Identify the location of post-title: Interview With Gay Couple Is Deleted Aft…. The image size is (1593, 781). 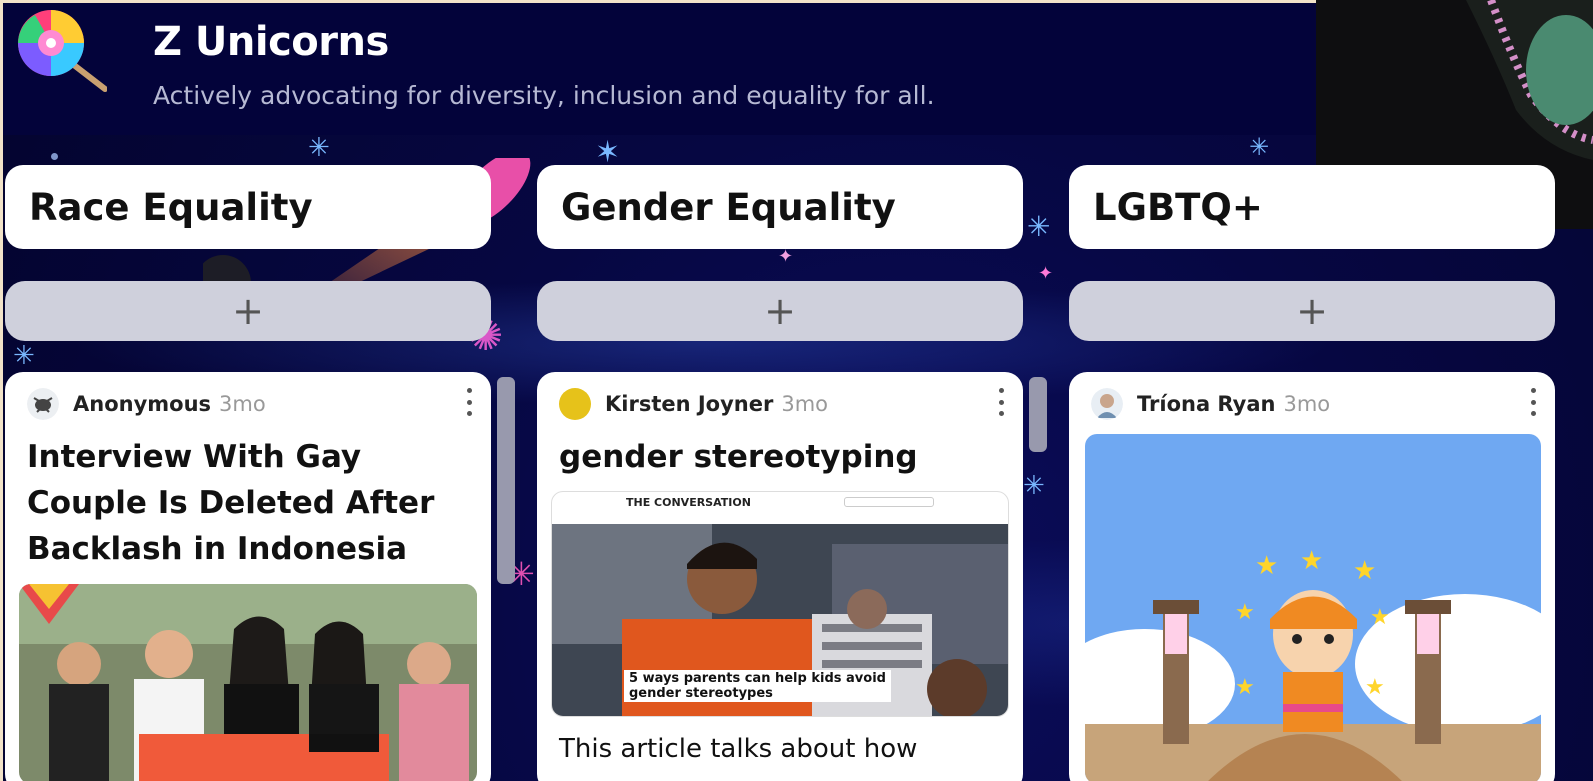
(231, 503).